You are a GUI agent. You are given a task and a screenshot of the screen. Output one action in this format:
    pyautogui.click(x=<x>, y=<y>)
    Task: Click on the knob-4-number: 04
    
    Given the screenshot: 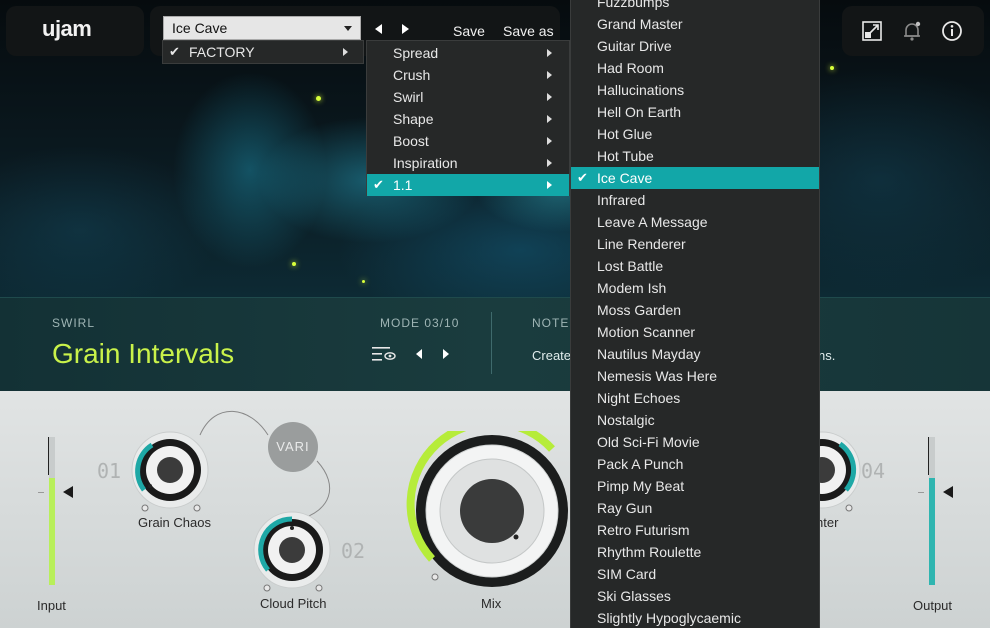 What is the action you would take?
    pyautogui.click(x=873, y=471)
    